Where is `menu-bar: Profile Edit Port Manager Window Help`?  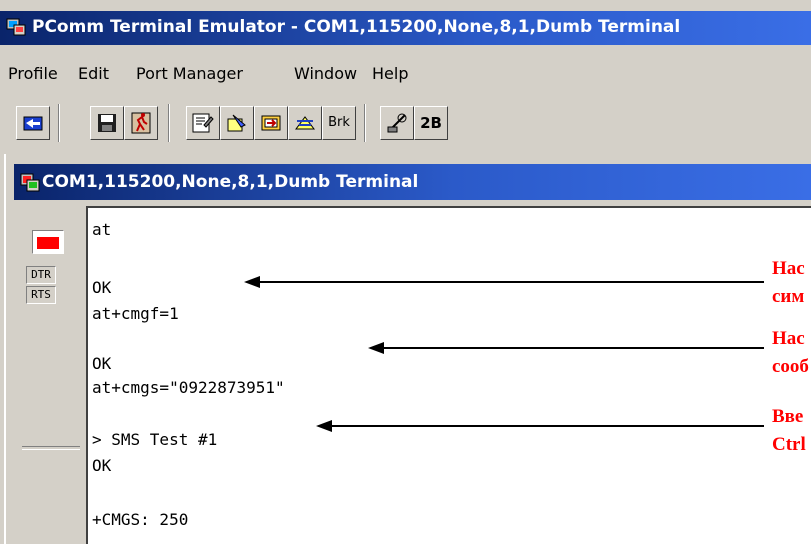
menu-bar: Profile Edit Port Manager Window Help is located at coordinates (405, 67).